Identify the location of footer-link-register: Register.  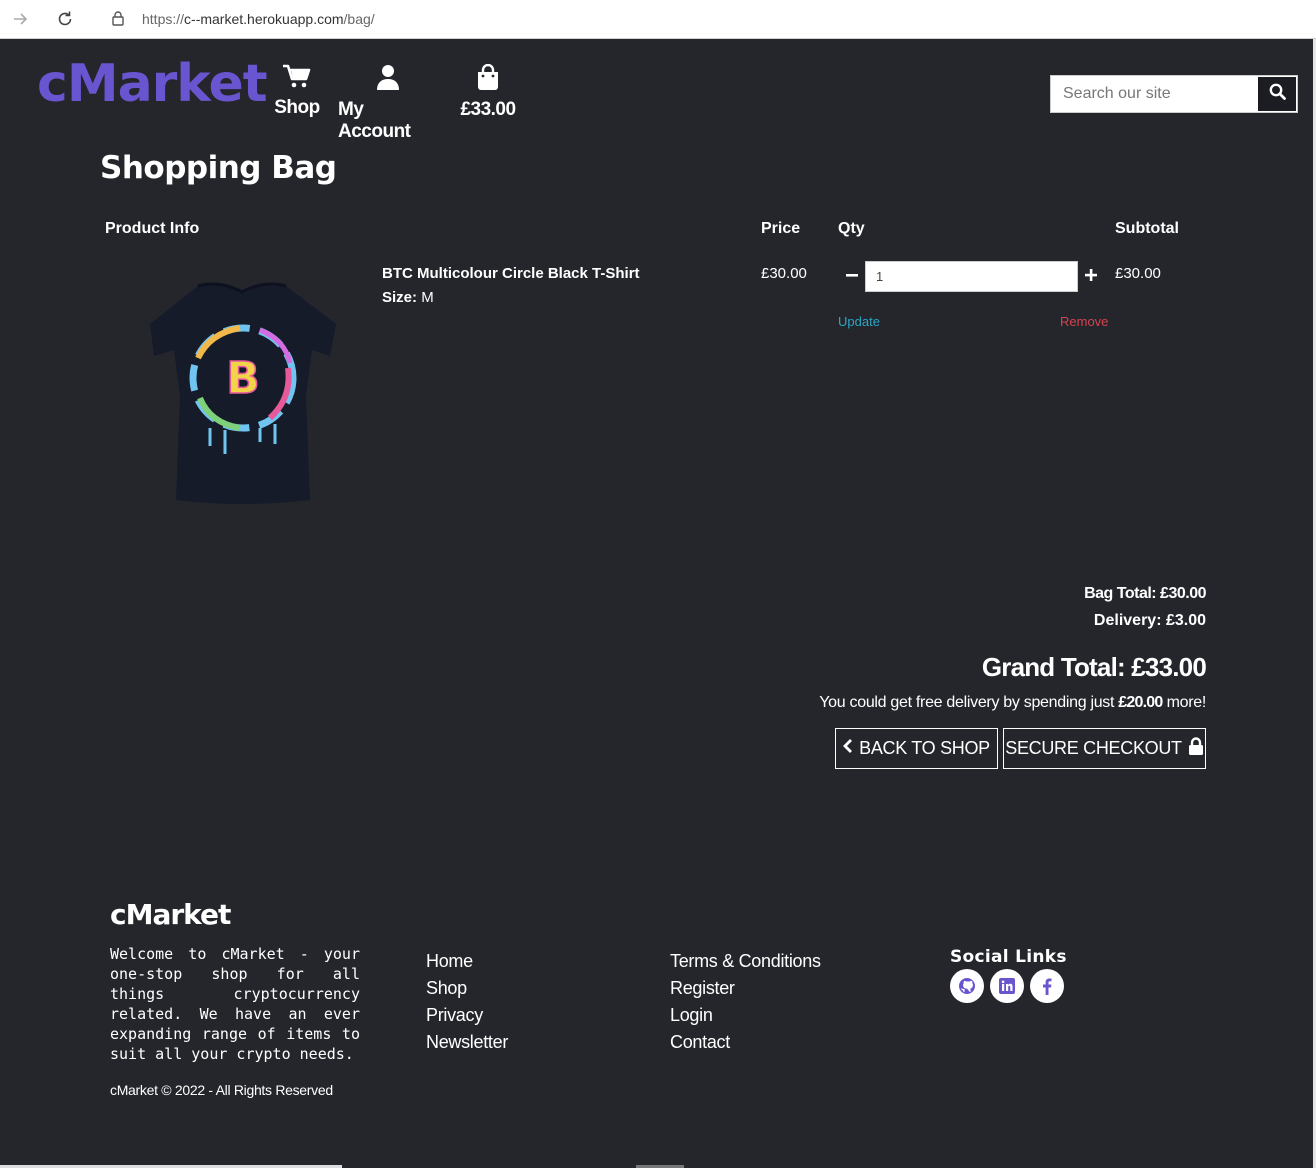
(745, 988).